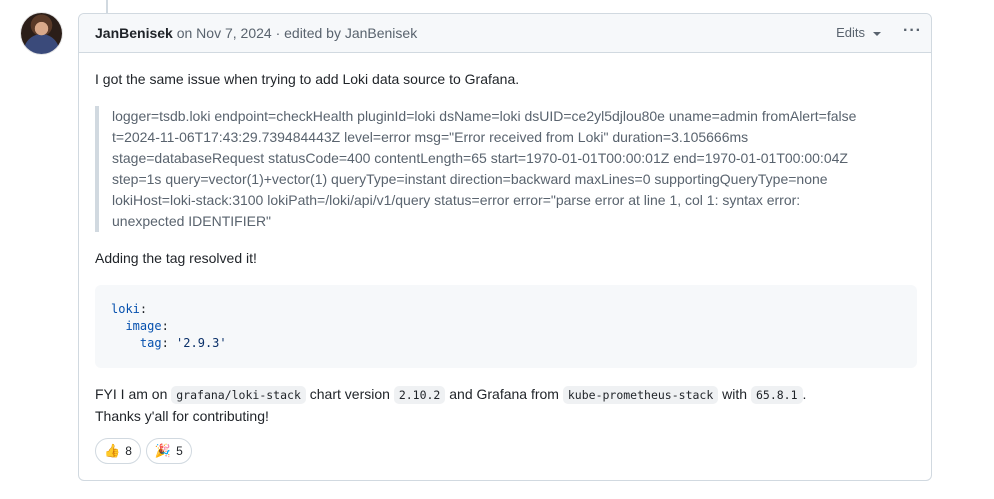  I want to click on inline-code-grafana-source: kube-prometheus-stack, so click(640, 395).